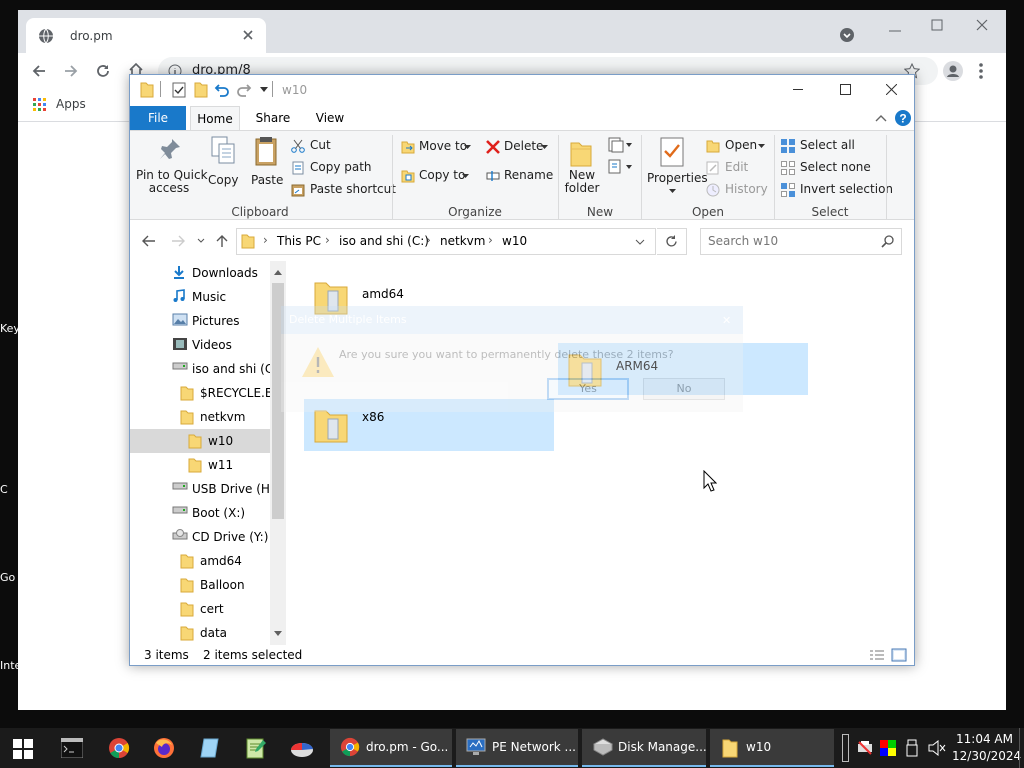  What do you see at coordinates (215, 118) in the screenshot?
I see `tab-home: Home` at bounding box center [215, 118].